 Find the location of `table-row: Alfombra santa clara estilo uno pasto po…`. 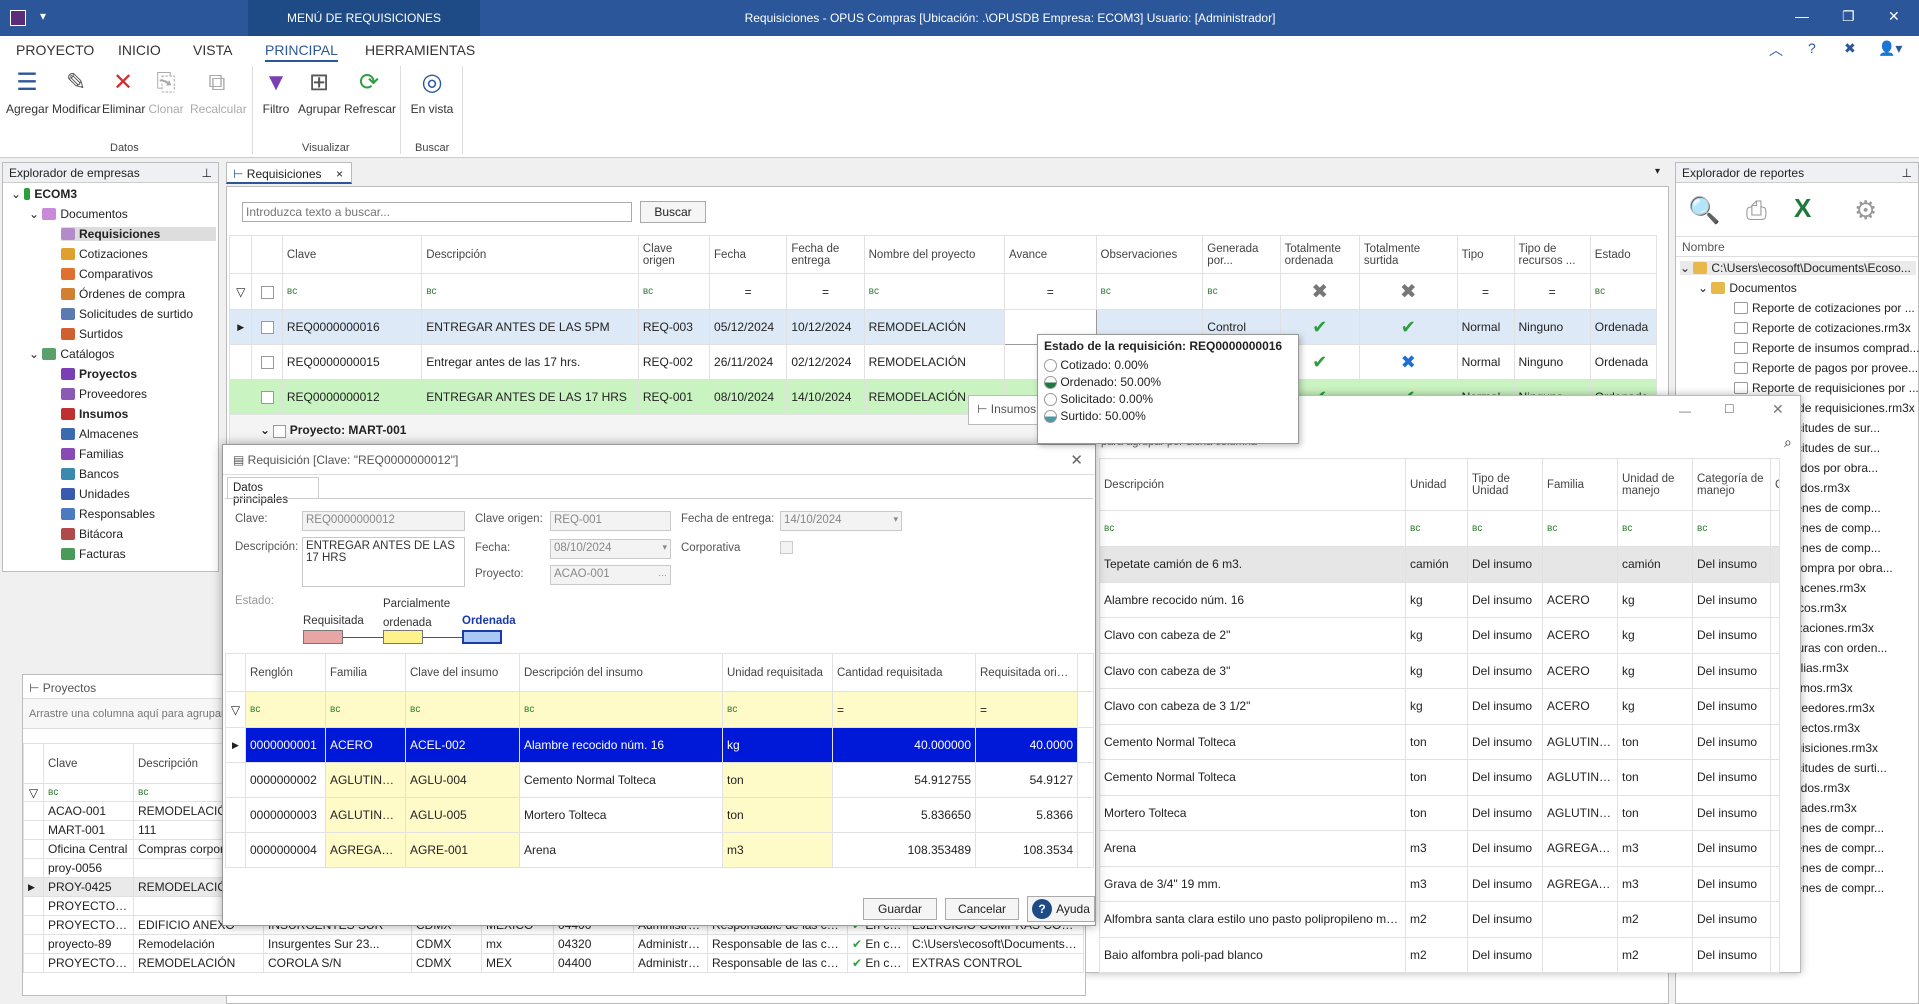

table-row: Alfombra santa clara estilo uno pasto po… is located at coordinates (1439, 919).